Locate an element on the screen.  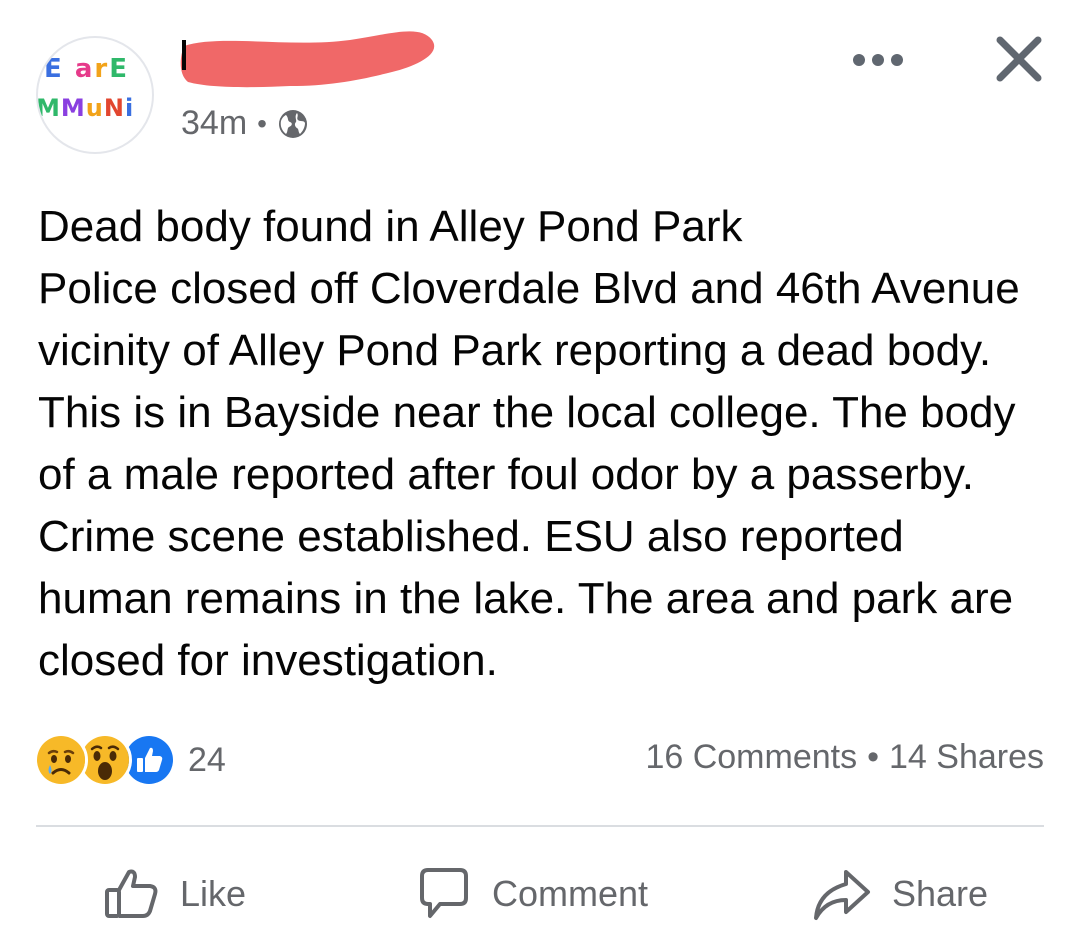
share-button: Share is located at coordinates (899, 894).